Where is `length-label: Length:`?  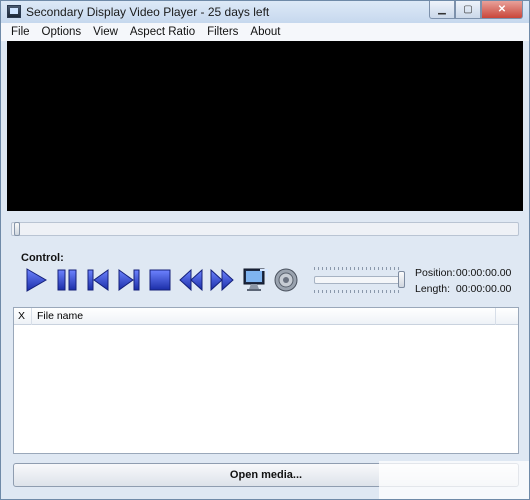 length-label: Length: is located at coordinates (433, 289).